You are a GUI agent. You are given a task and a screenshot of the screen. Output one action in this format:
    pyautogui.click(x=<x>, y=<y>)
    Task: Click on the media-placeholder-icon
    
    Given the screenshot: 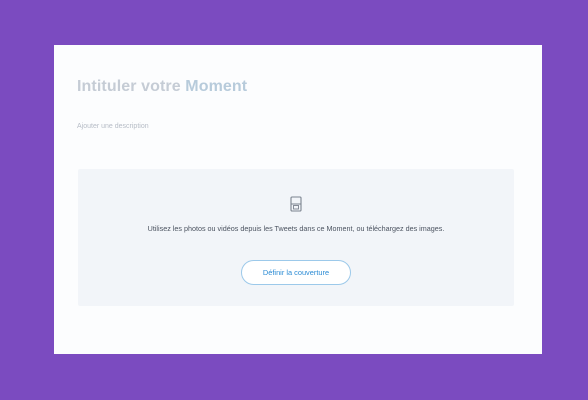 What is the action you would take?
    pyautogui.click(x=296, y=204)
    